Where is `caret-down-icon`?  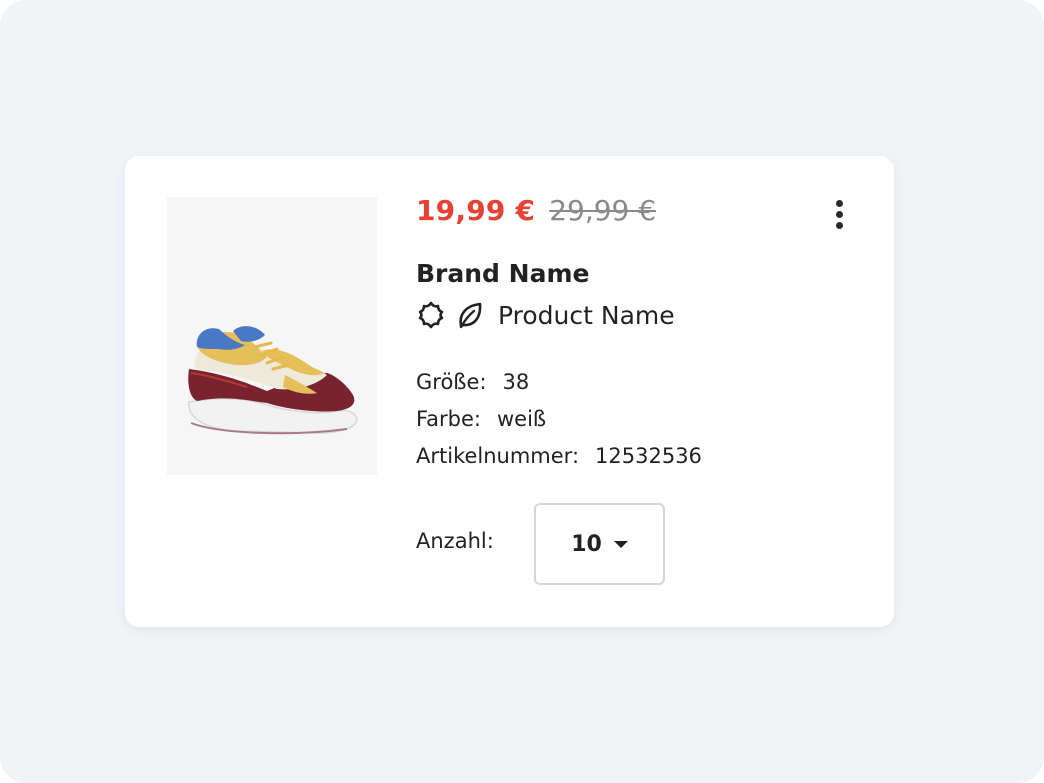 caret-down-icon is located at coordinates (620, 544).